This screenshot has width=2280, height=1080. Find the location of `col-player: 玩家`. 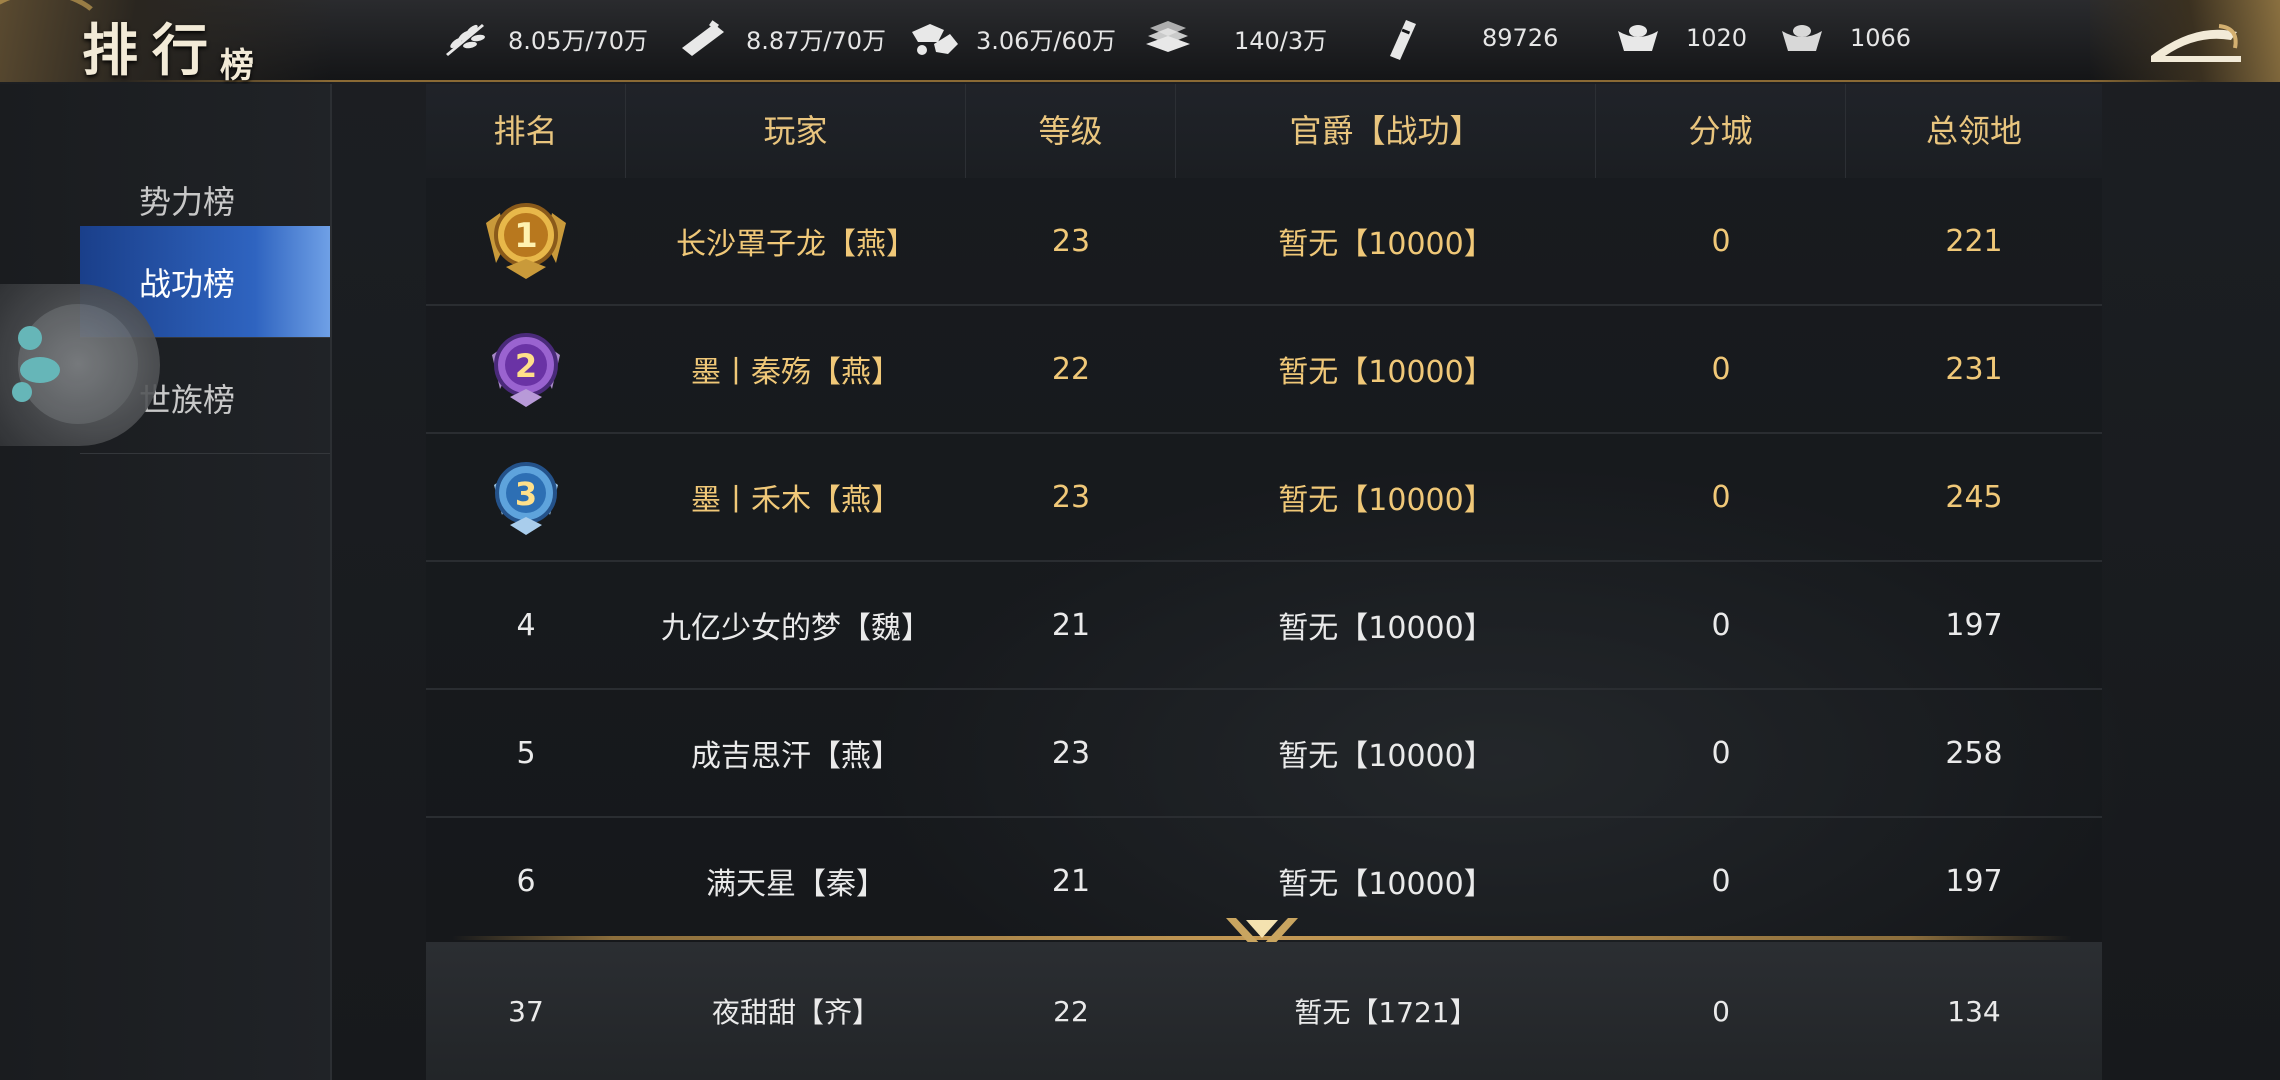

col-player: 玩家 is located at coordinates (796, 131).